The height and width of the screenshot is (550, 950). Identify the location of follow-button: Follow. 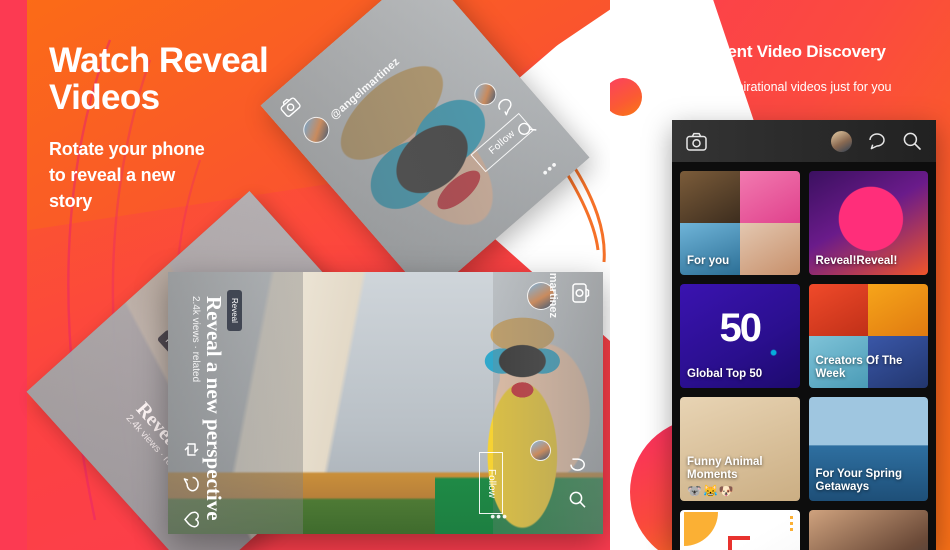
(491, 483).